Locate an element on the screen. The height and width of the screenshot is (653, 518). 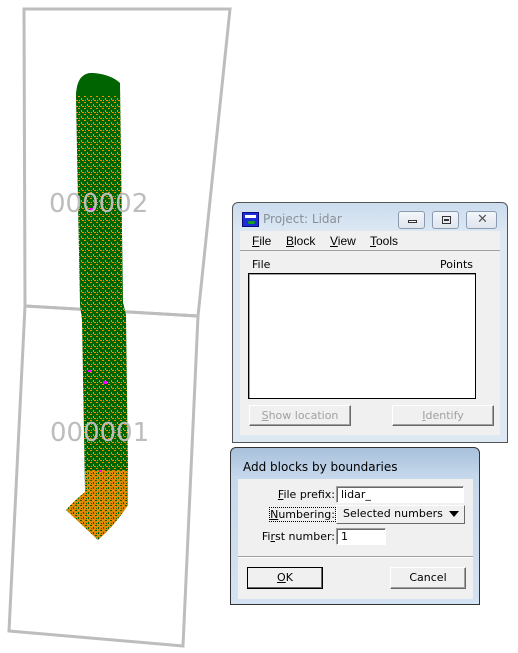
block-label-000001: 000001 is located at coordinates (99, 433).